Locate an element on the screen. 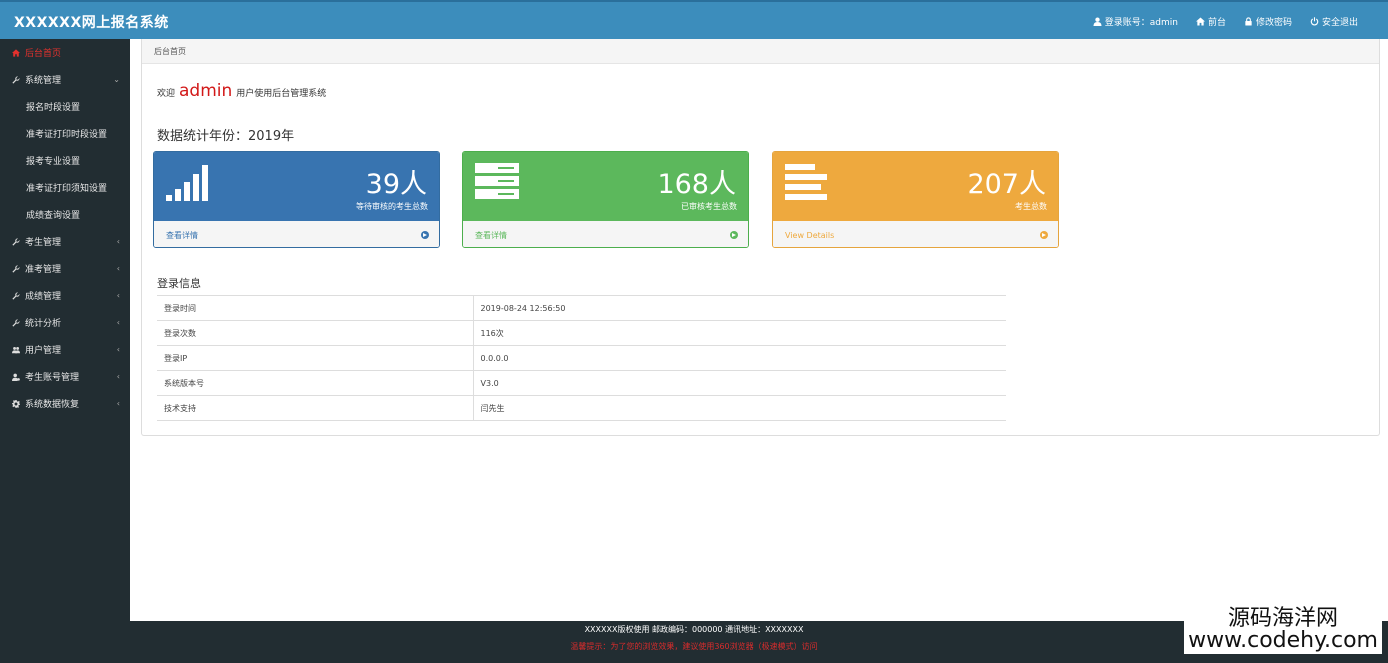 The height and width of the screenshot is (663, 1388). sidebar-item-label: 考生管理 is located at coordinates (43, 243).